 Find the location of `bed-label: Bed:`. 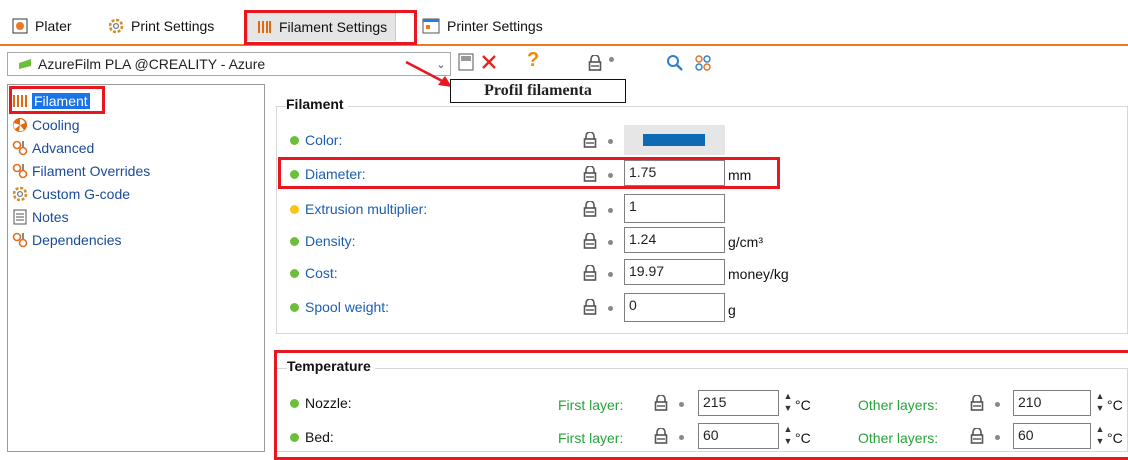

bed-label: Bed: is located at coordinates (319, 437).